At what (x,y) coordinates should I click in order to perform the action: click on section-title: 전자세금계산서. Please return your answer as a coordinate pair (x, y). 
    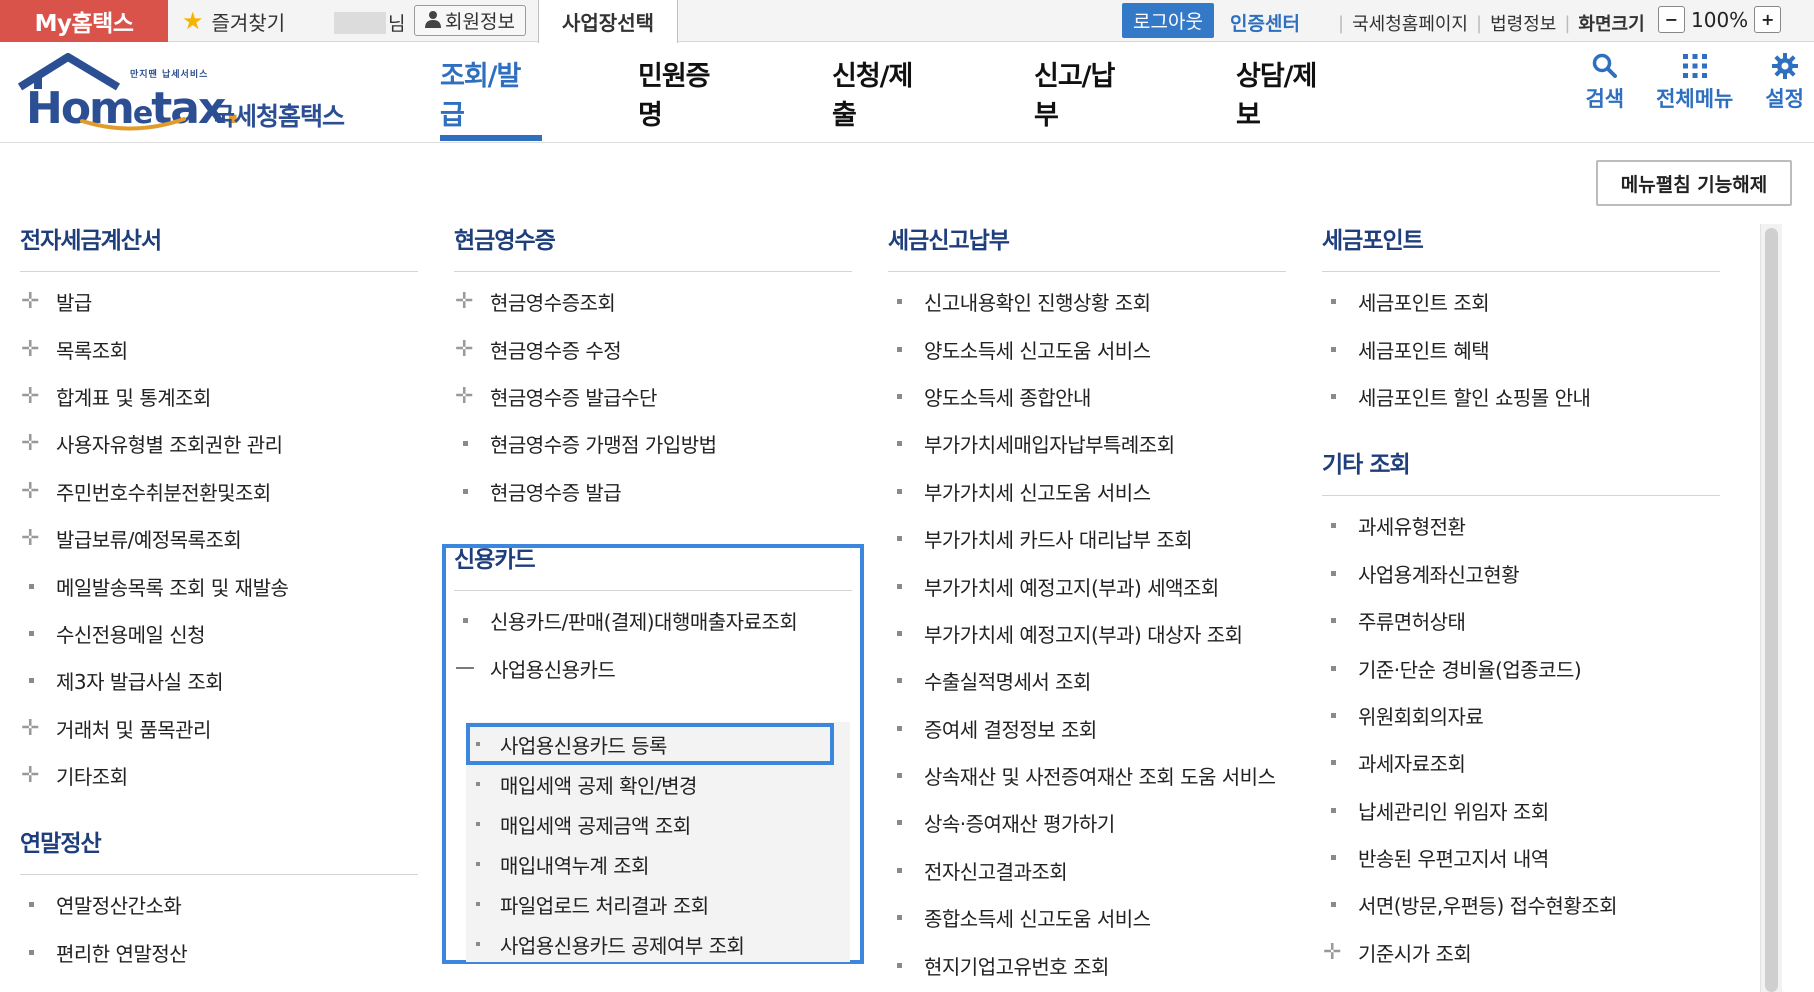
    Looking at the image, I should click on (219, 241).